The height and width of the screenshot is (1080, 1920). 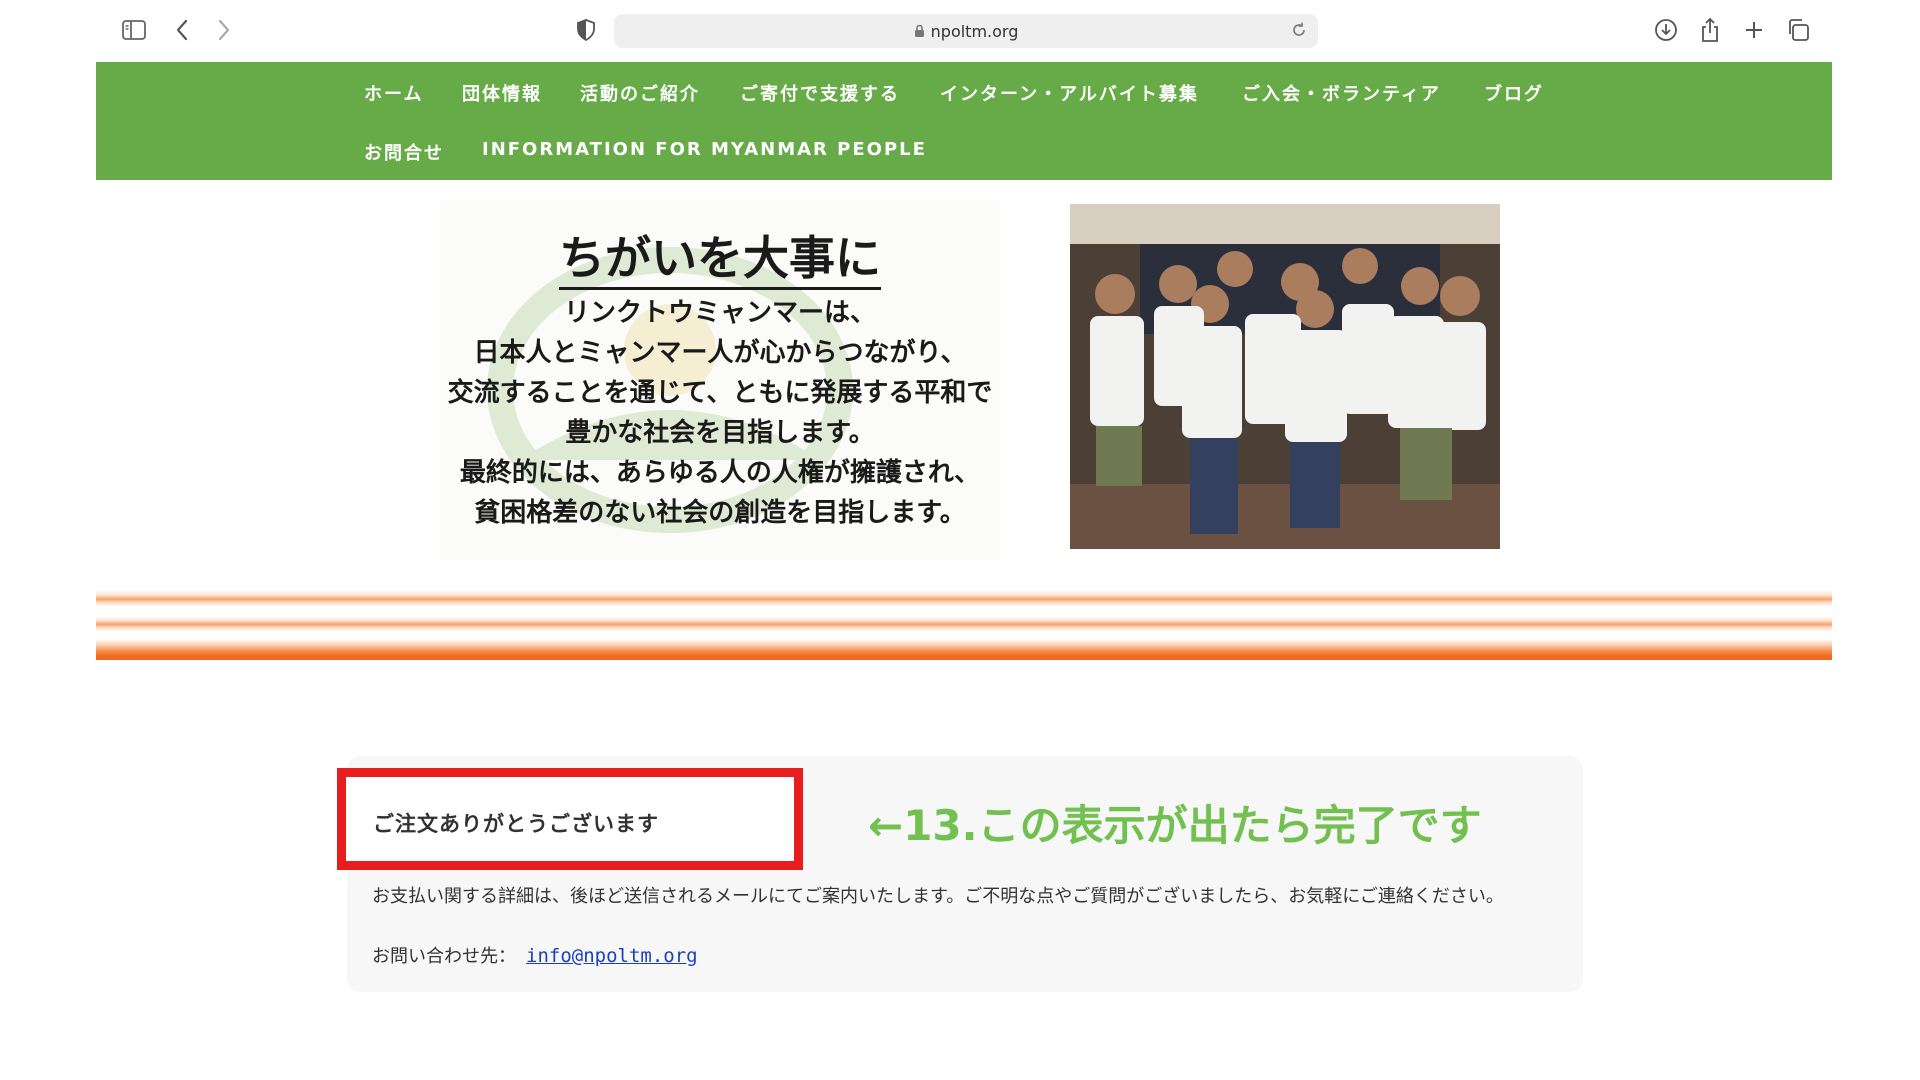 What do you see at coordinates (1798, 30) in the screenshot?
I see `tab-overview-icon` at bounding box center [1798, 30].